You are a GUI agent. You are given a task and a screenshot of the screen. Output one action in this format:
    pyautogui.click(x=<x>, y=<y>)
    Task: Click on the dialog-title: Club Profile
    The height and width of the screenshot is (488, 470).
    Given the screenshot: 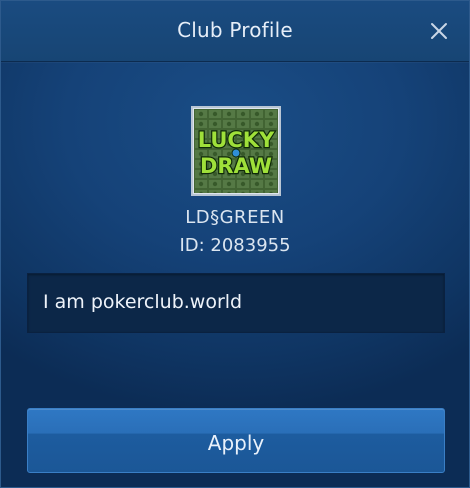 What is the action you would take?
    pyautogui.click(x=235, y=30)
    